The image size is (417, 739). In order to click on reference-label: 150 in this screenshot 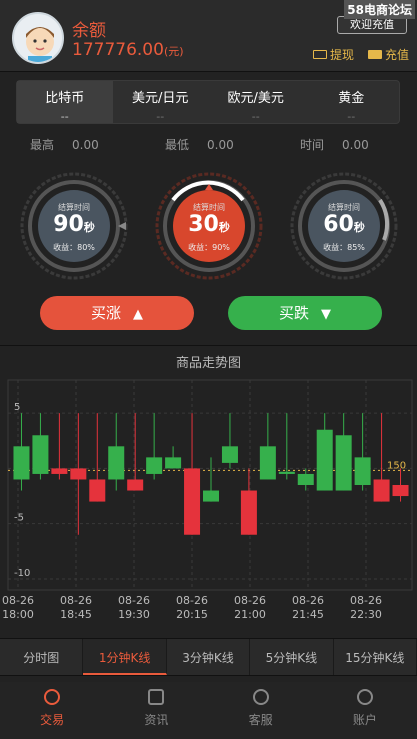, I will do `click(396, 465)`.